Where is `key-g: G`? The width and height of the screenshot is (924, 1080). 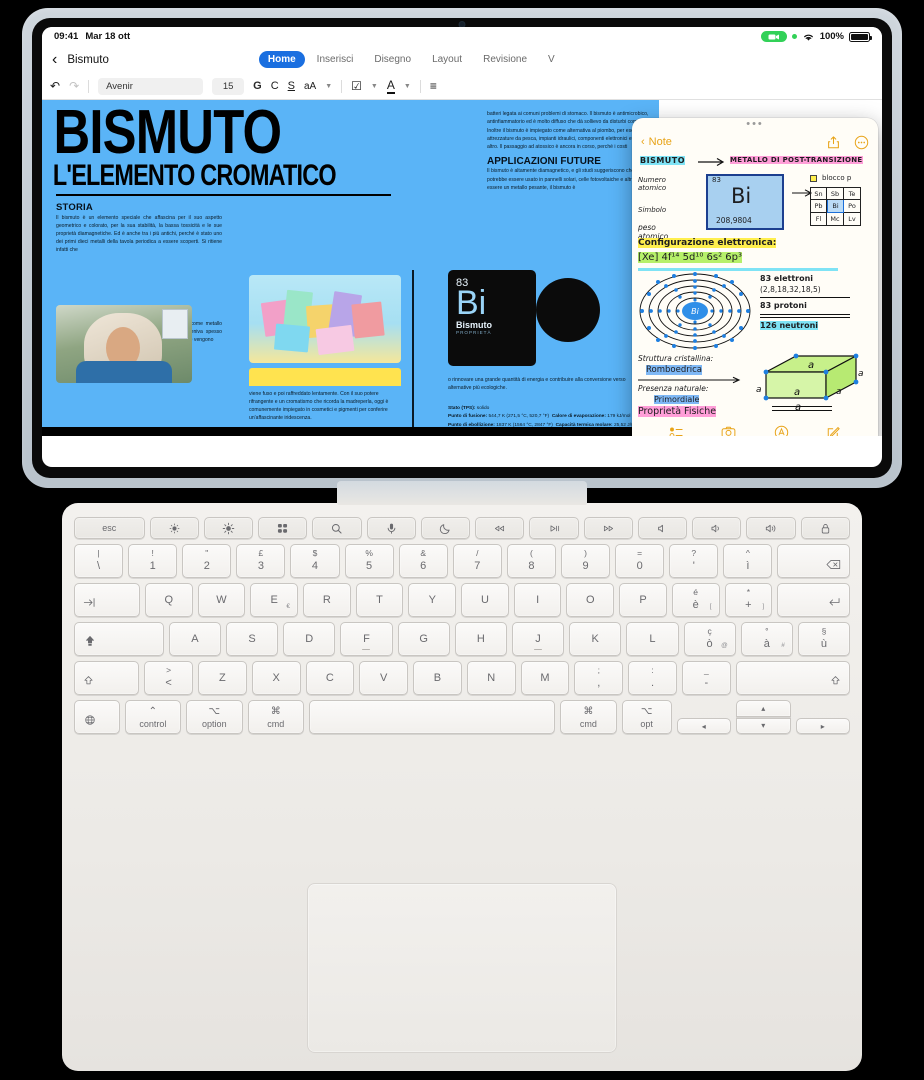 key-g: G is located at coordinates (423, 639).